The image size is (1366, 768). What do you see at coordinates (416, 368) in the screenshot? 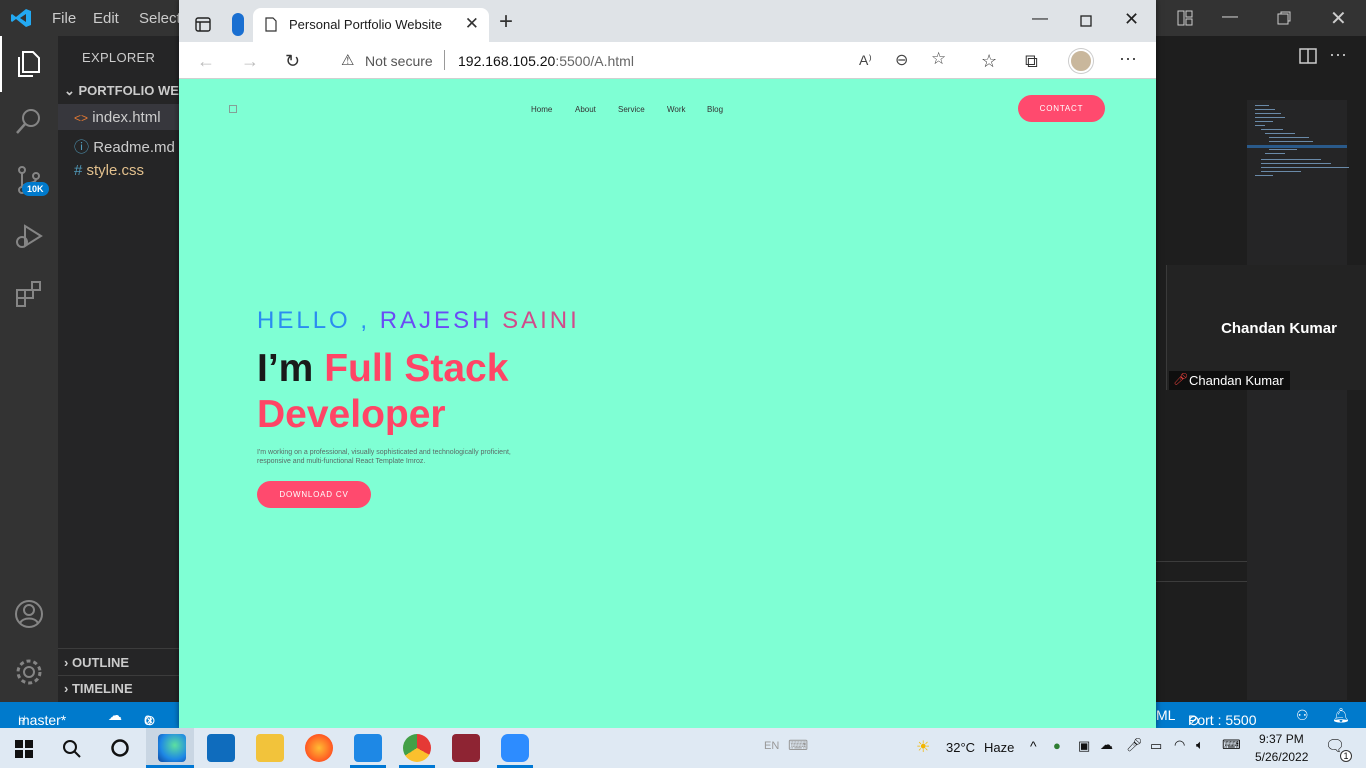
I see `headline-role: Full Stack` at bounding box center [416, 368].